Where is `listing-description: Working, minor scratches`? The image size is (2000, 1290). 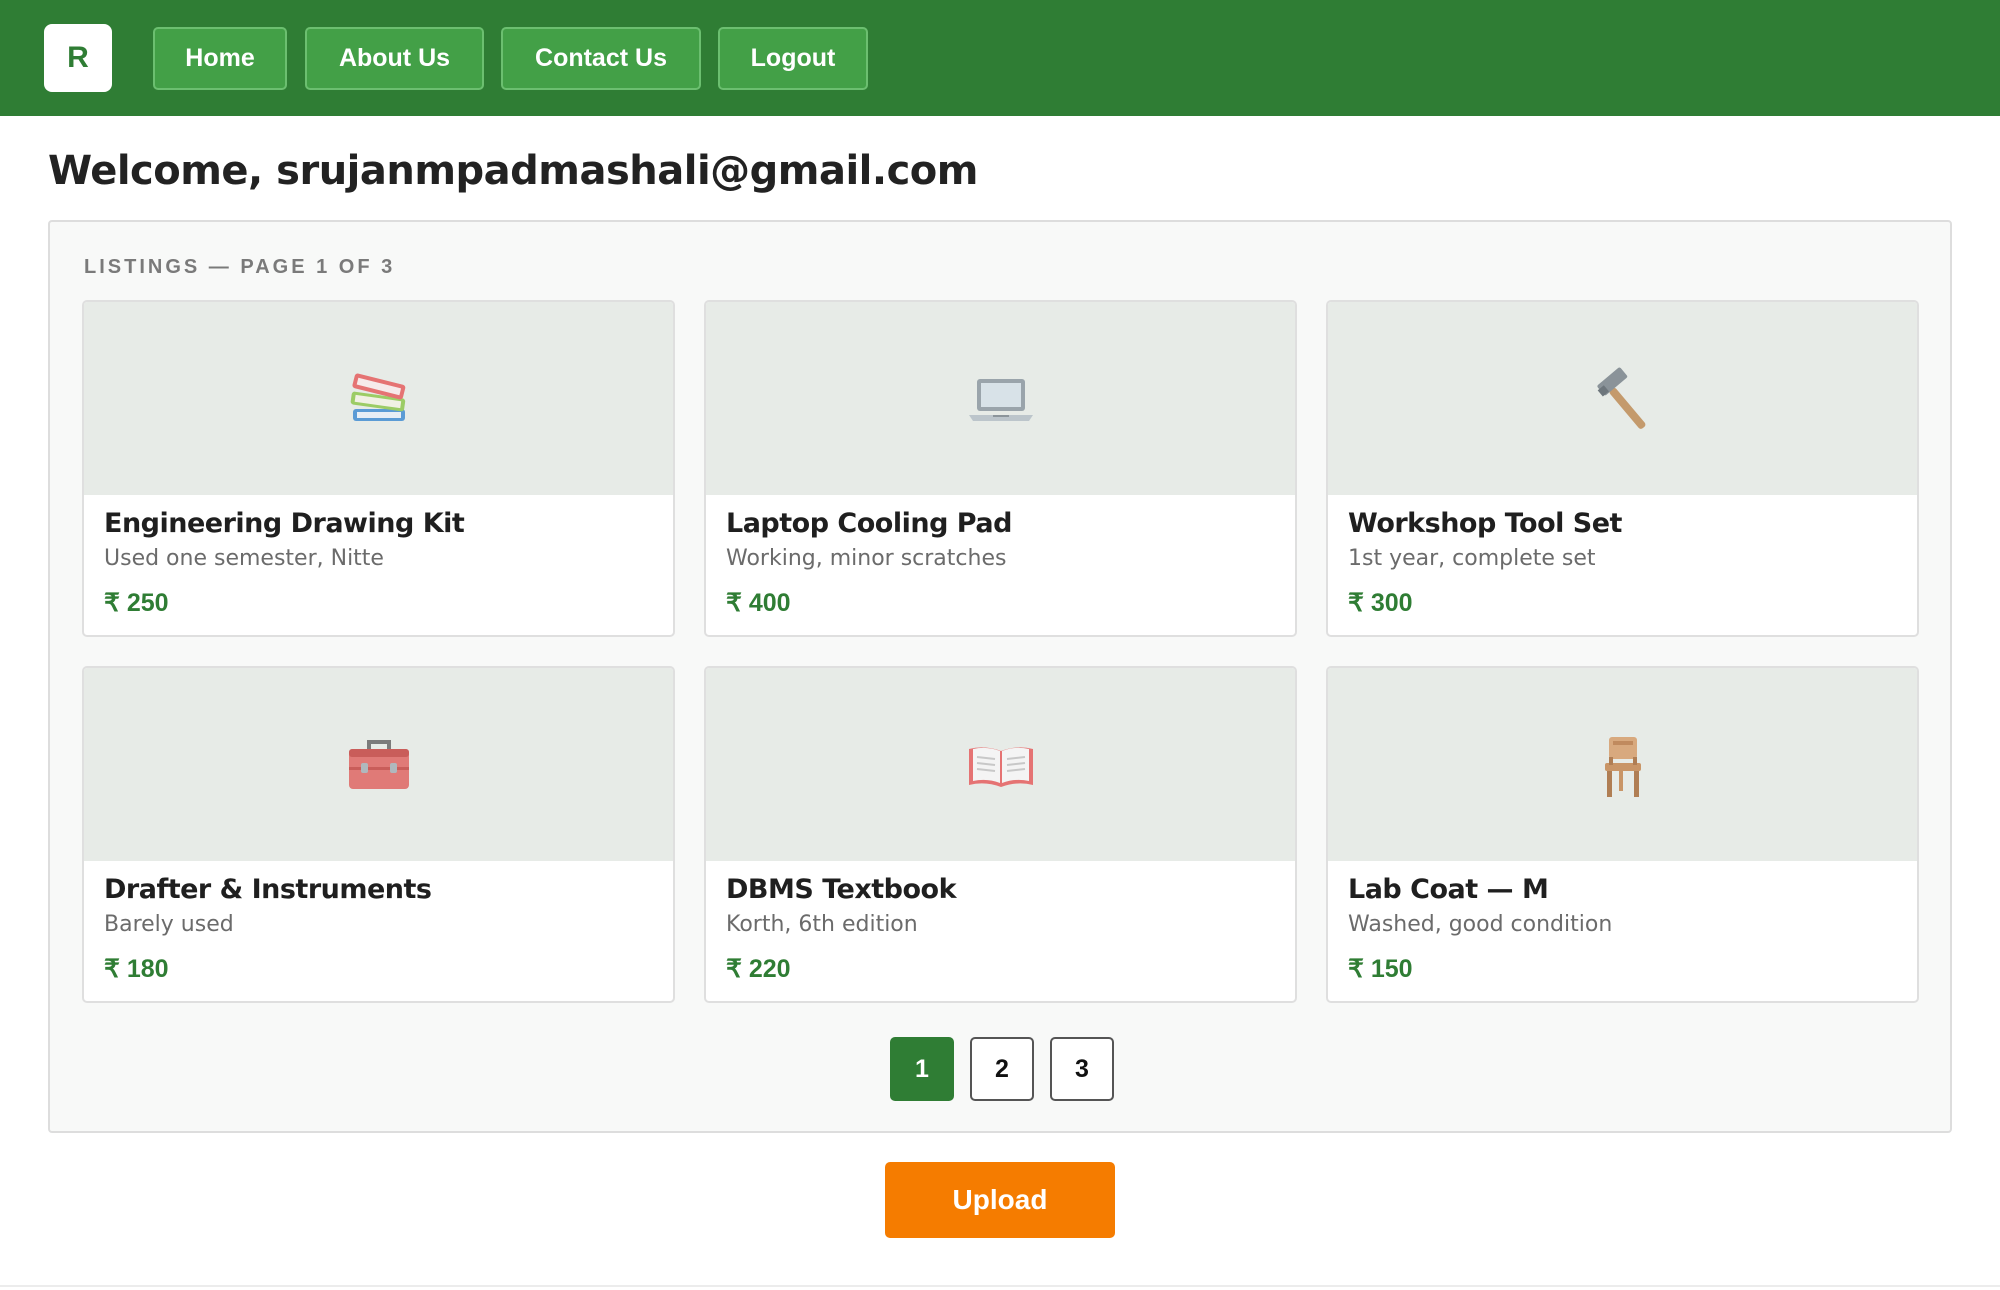 listing-description: Working, minor scratches is located at coordinates (866, 558).